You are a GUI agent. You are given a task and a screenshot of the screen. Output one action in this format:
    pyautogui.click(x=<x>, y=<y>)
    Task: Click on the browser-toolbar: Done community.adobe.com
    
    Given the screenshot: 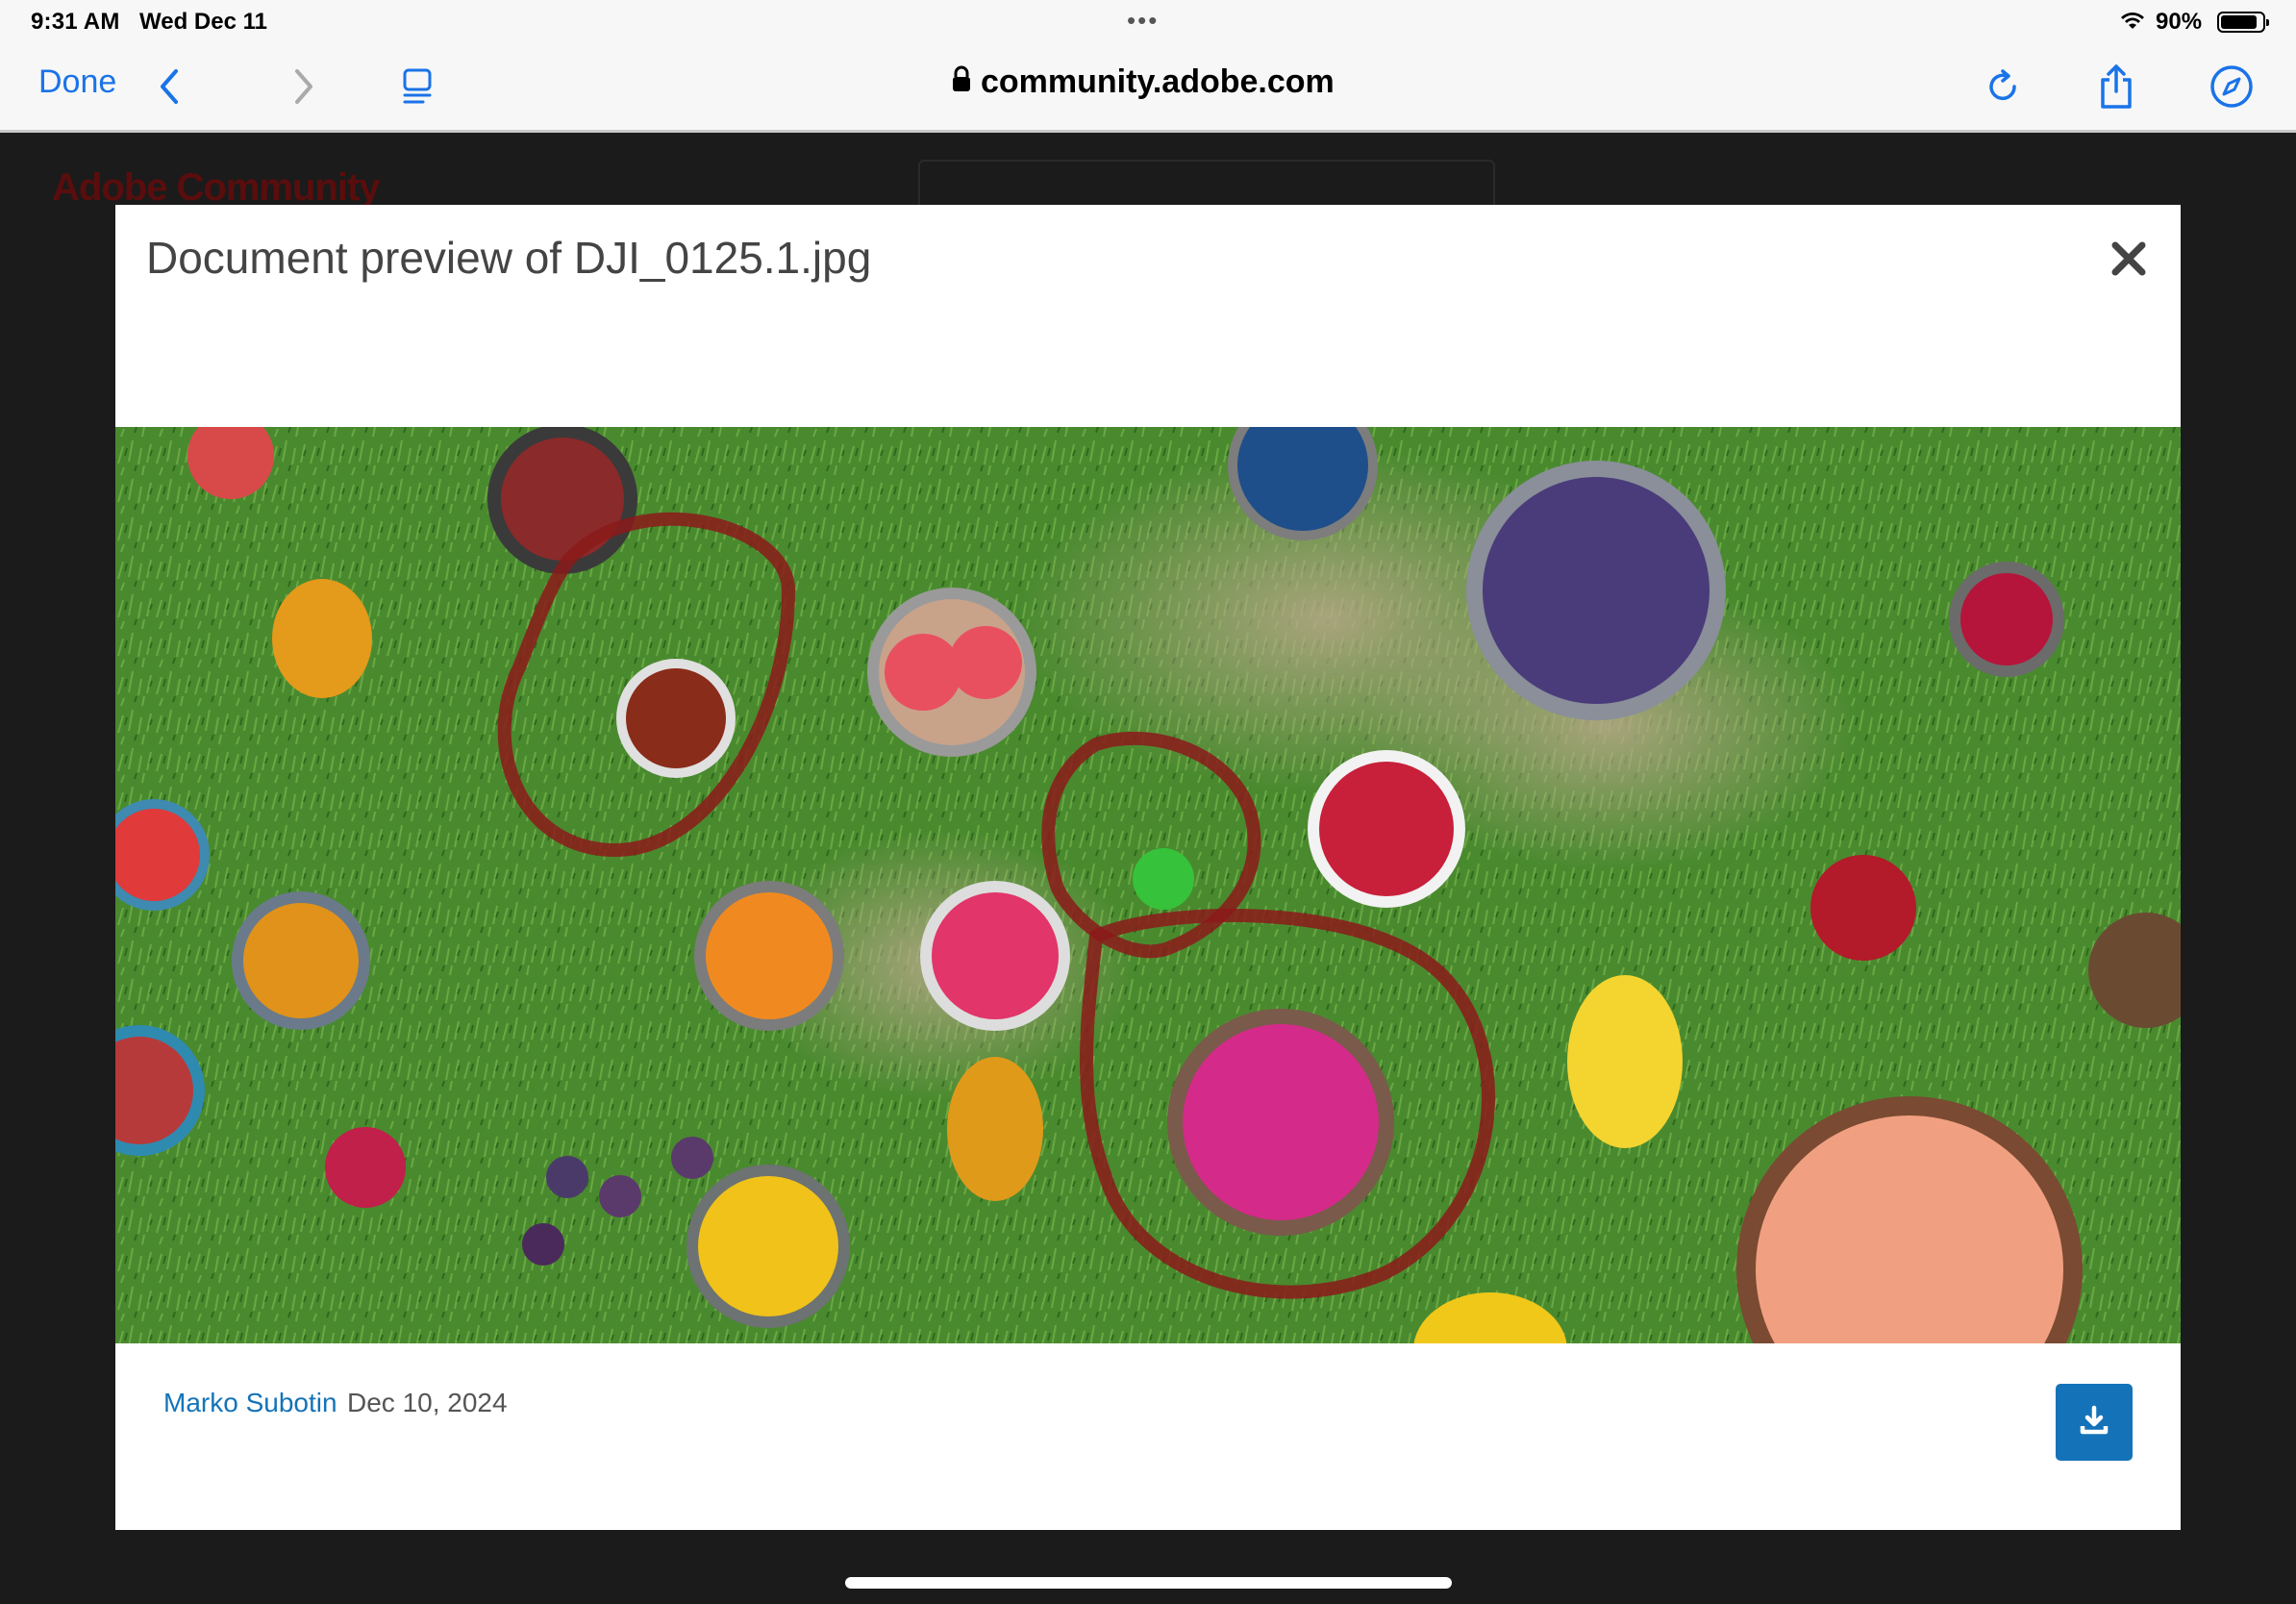 What is the action you would take?
    pyautogui.click(x=1148, y=88)
    